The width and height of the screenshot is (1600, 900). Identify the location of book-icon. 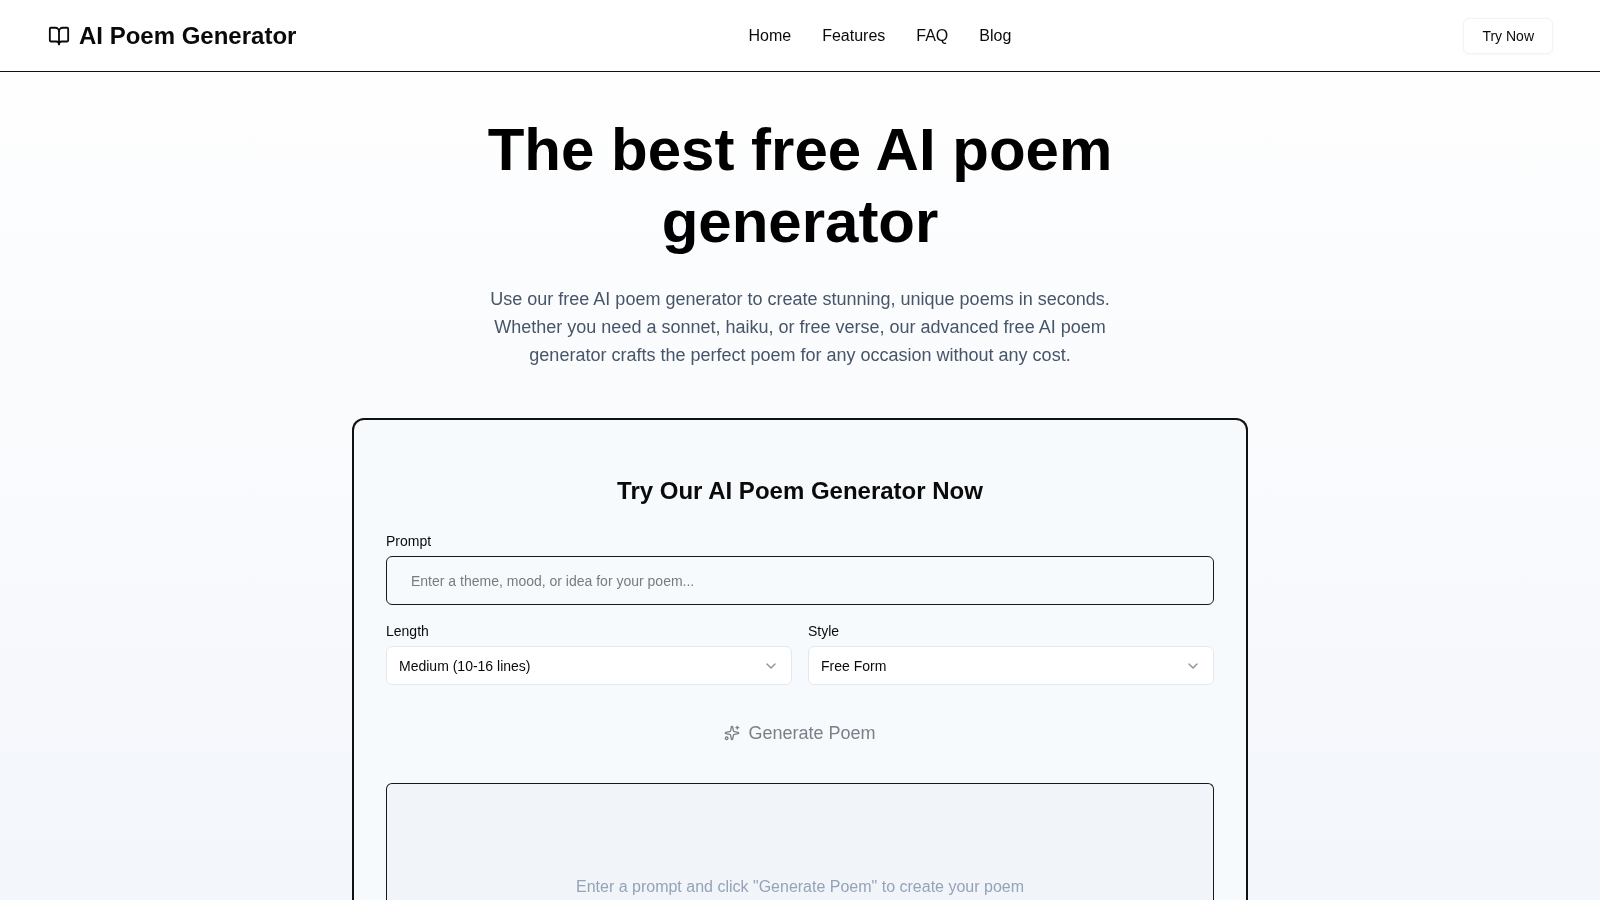
(59, 35).